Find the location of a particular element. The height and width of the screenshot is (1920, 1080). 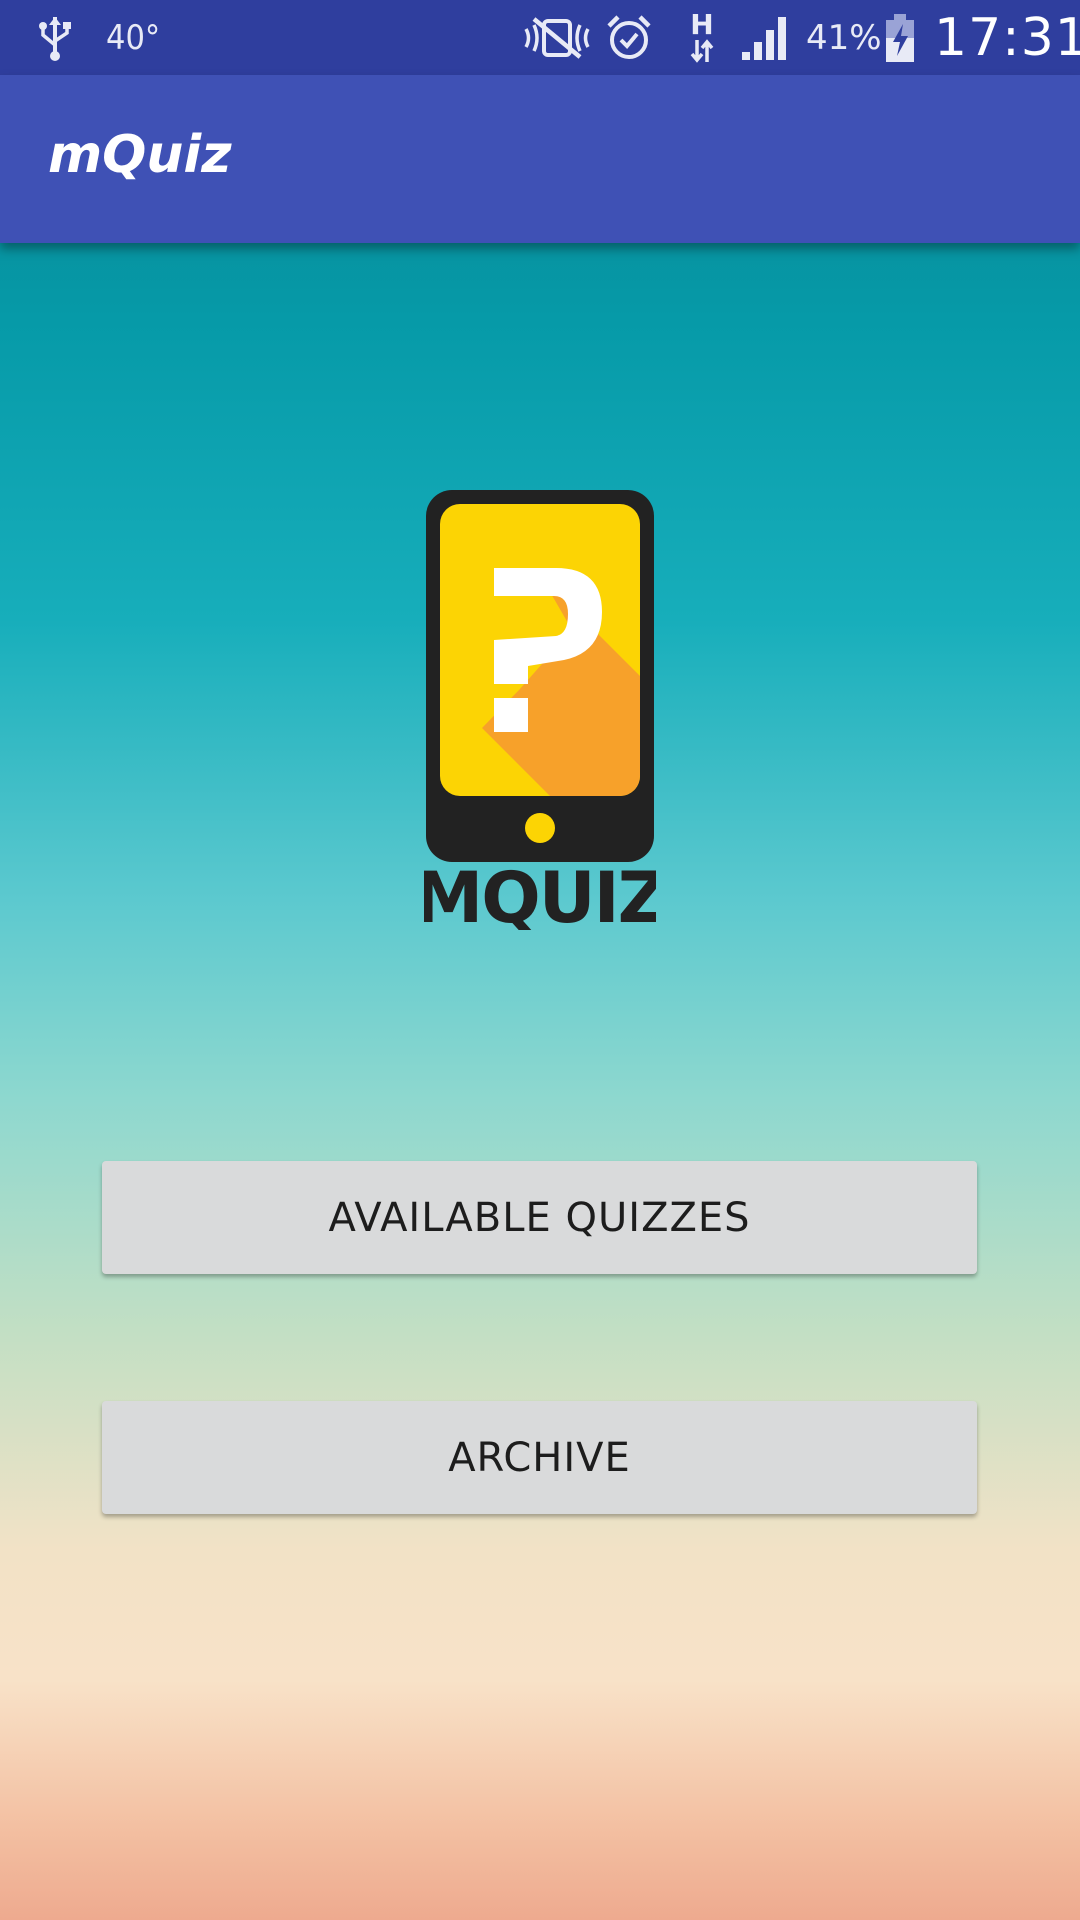

clock-text: 17:31 is located at coordinates (1007, 37).